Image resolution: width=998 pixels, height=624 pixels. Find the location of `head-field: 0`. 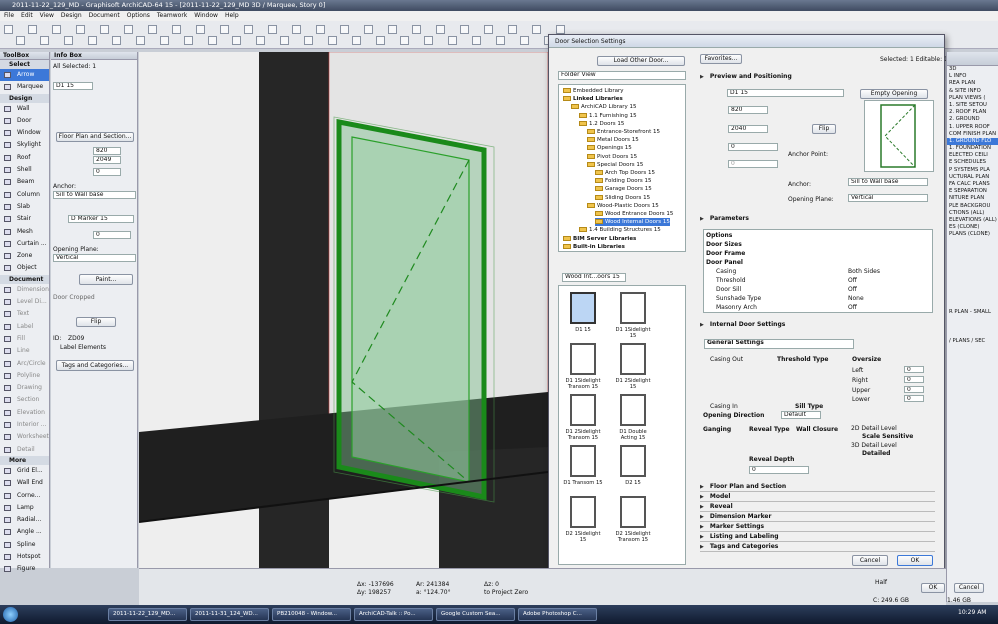

head-field: 0 is located at coordinates (753, 164).